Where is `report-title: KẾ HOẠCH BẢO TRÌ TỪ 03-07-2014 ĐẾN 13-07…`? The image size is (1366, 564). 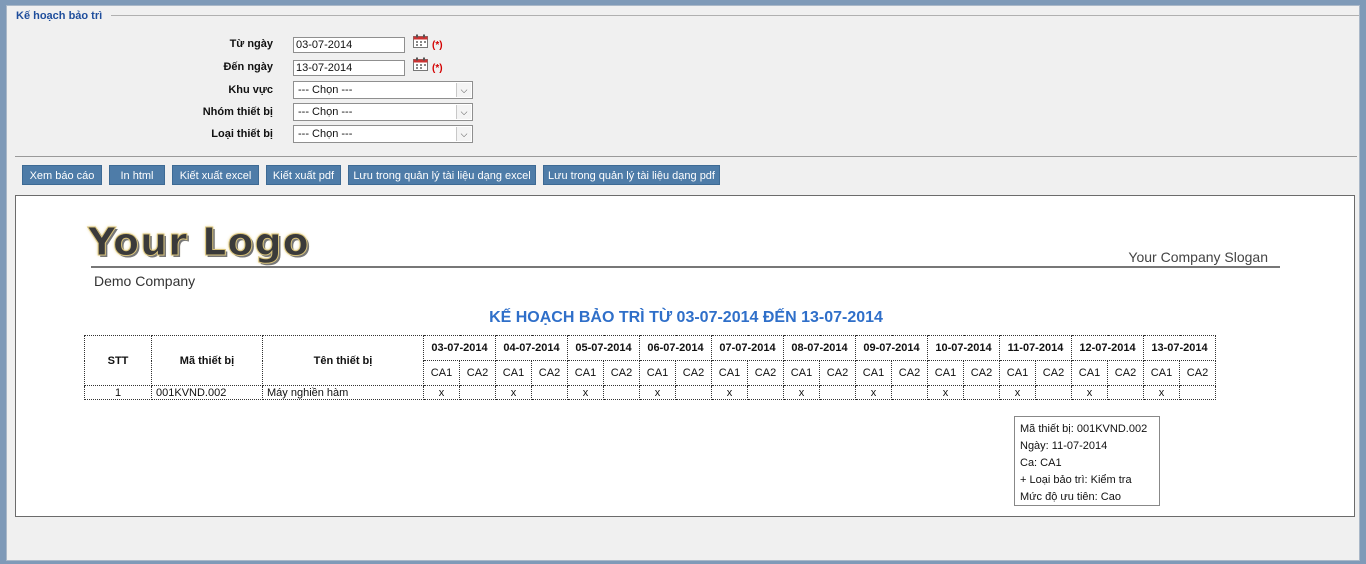 report-title: KẾ HOẠCH BẢO TRÌ TỪ 03-07-2014 ĐẾN 13-07… is located at coordinates (686, 317).